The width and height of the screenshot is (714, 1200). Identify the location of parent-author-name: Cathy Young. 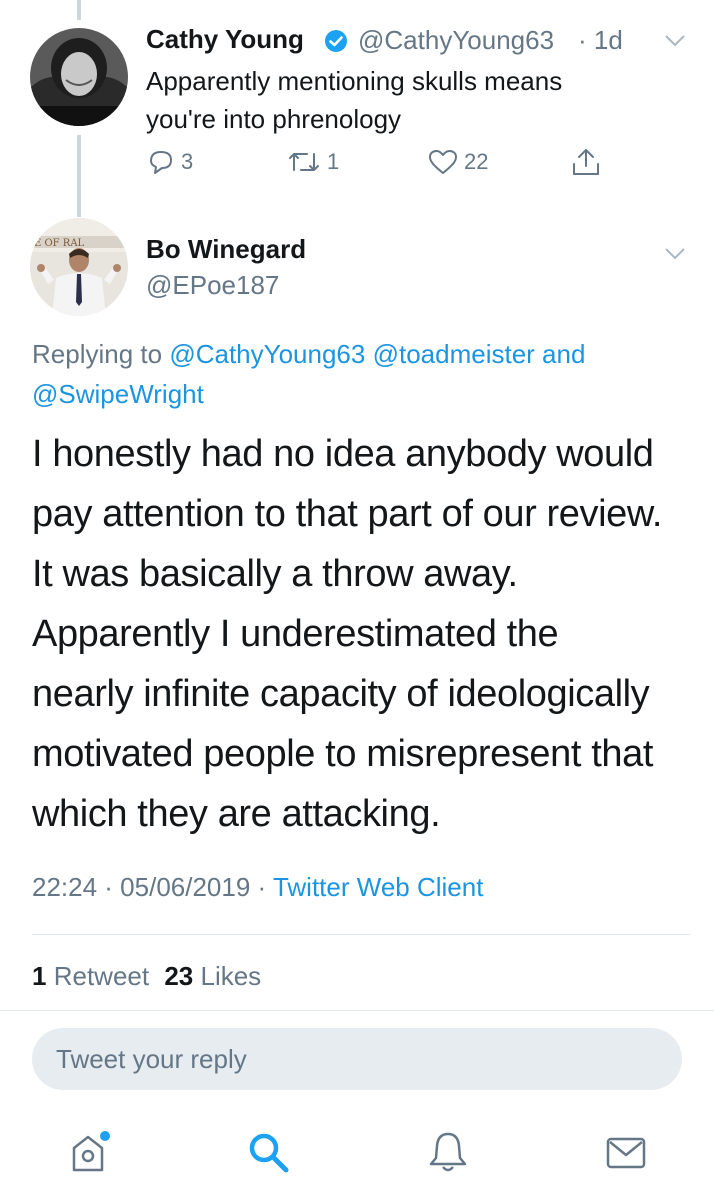
(225, 39).